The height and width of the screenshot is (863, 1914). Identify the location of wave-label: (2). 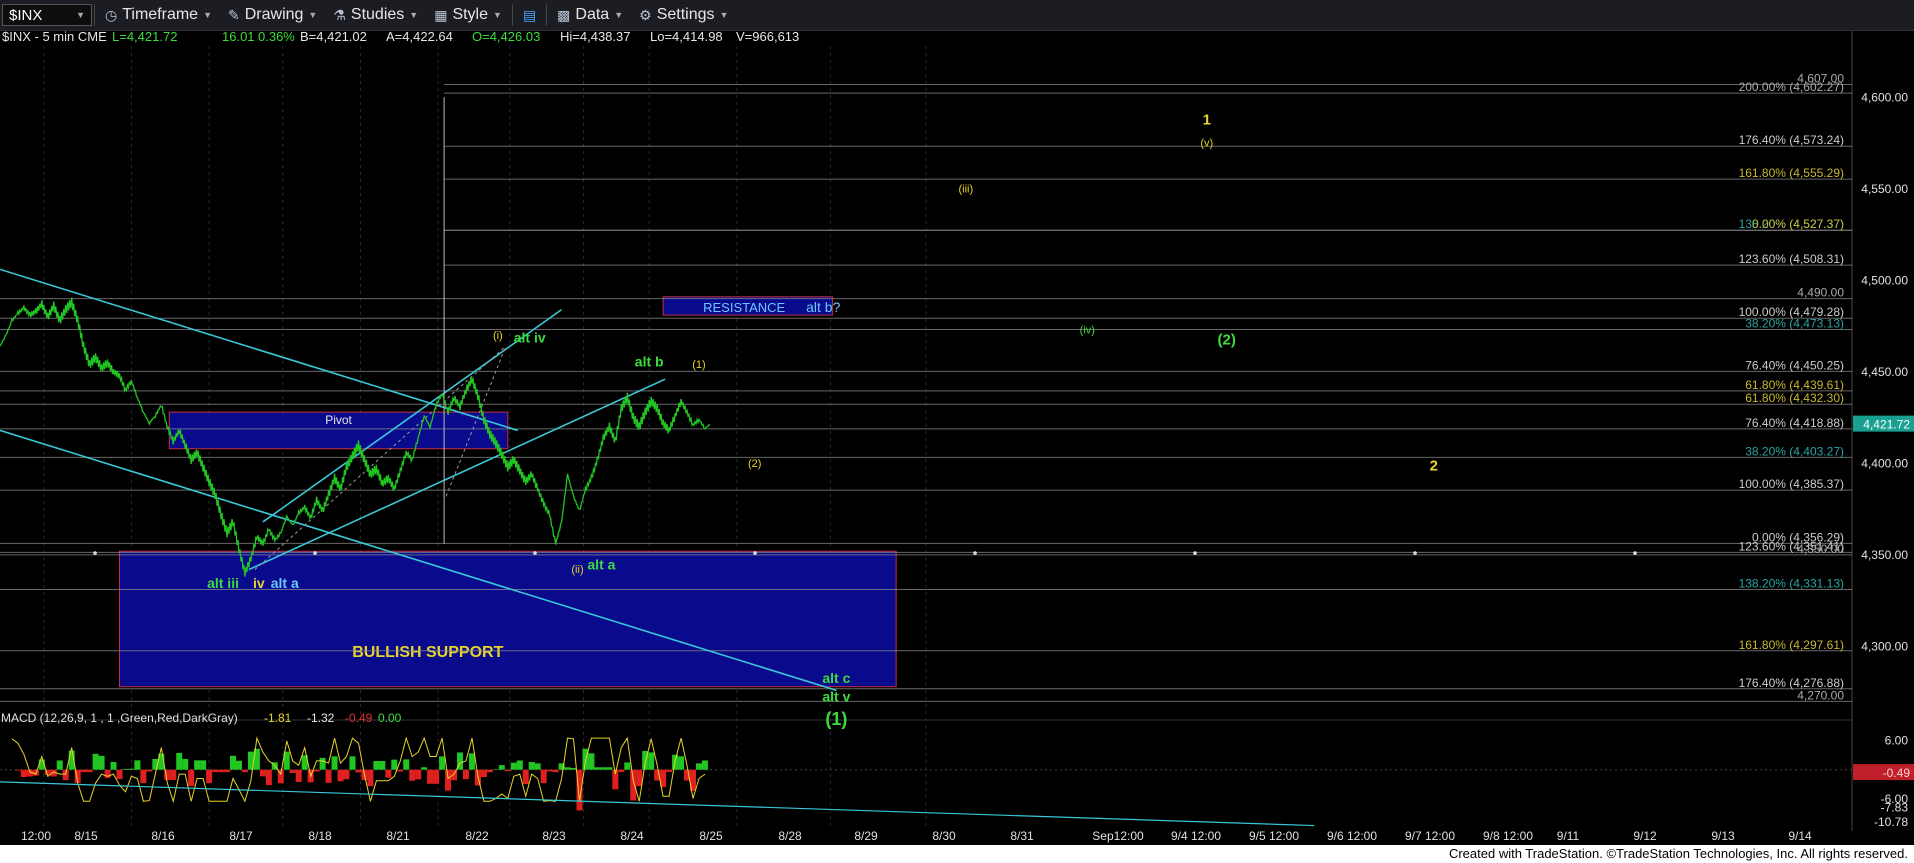
(1227, 339).